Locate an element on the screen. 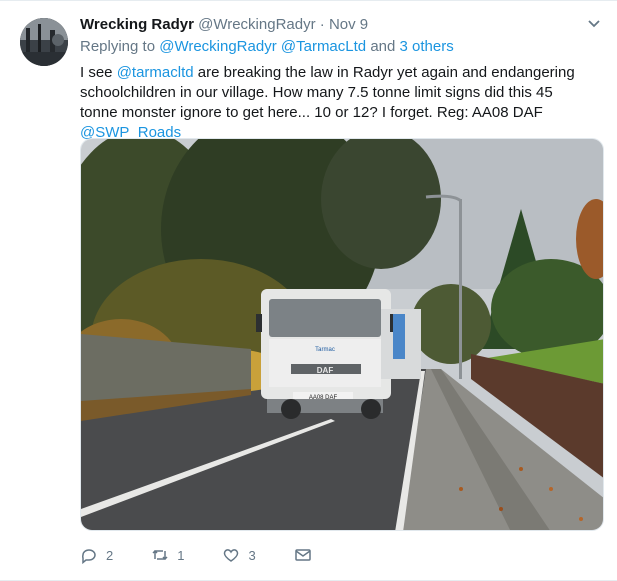 This screenshot has height=581, width=617. reply-mention-2: @TarmacLtd is located at coordinates (323, 46).